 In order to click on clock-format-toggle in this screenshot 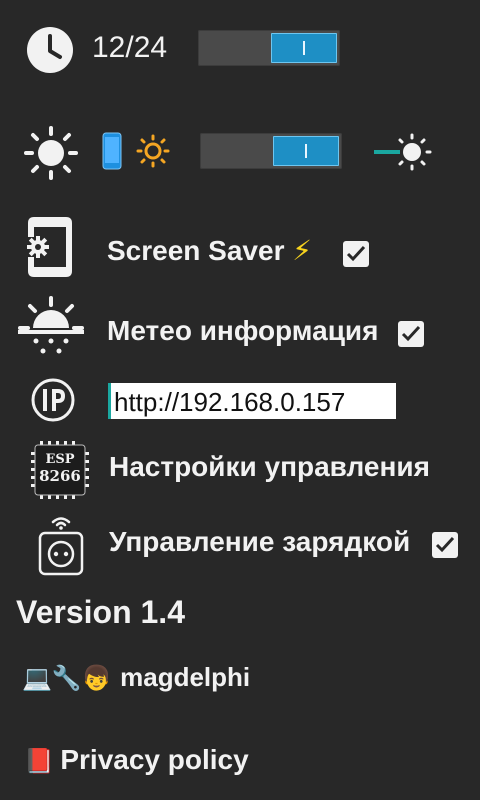, I will do `click(269, 48)`.